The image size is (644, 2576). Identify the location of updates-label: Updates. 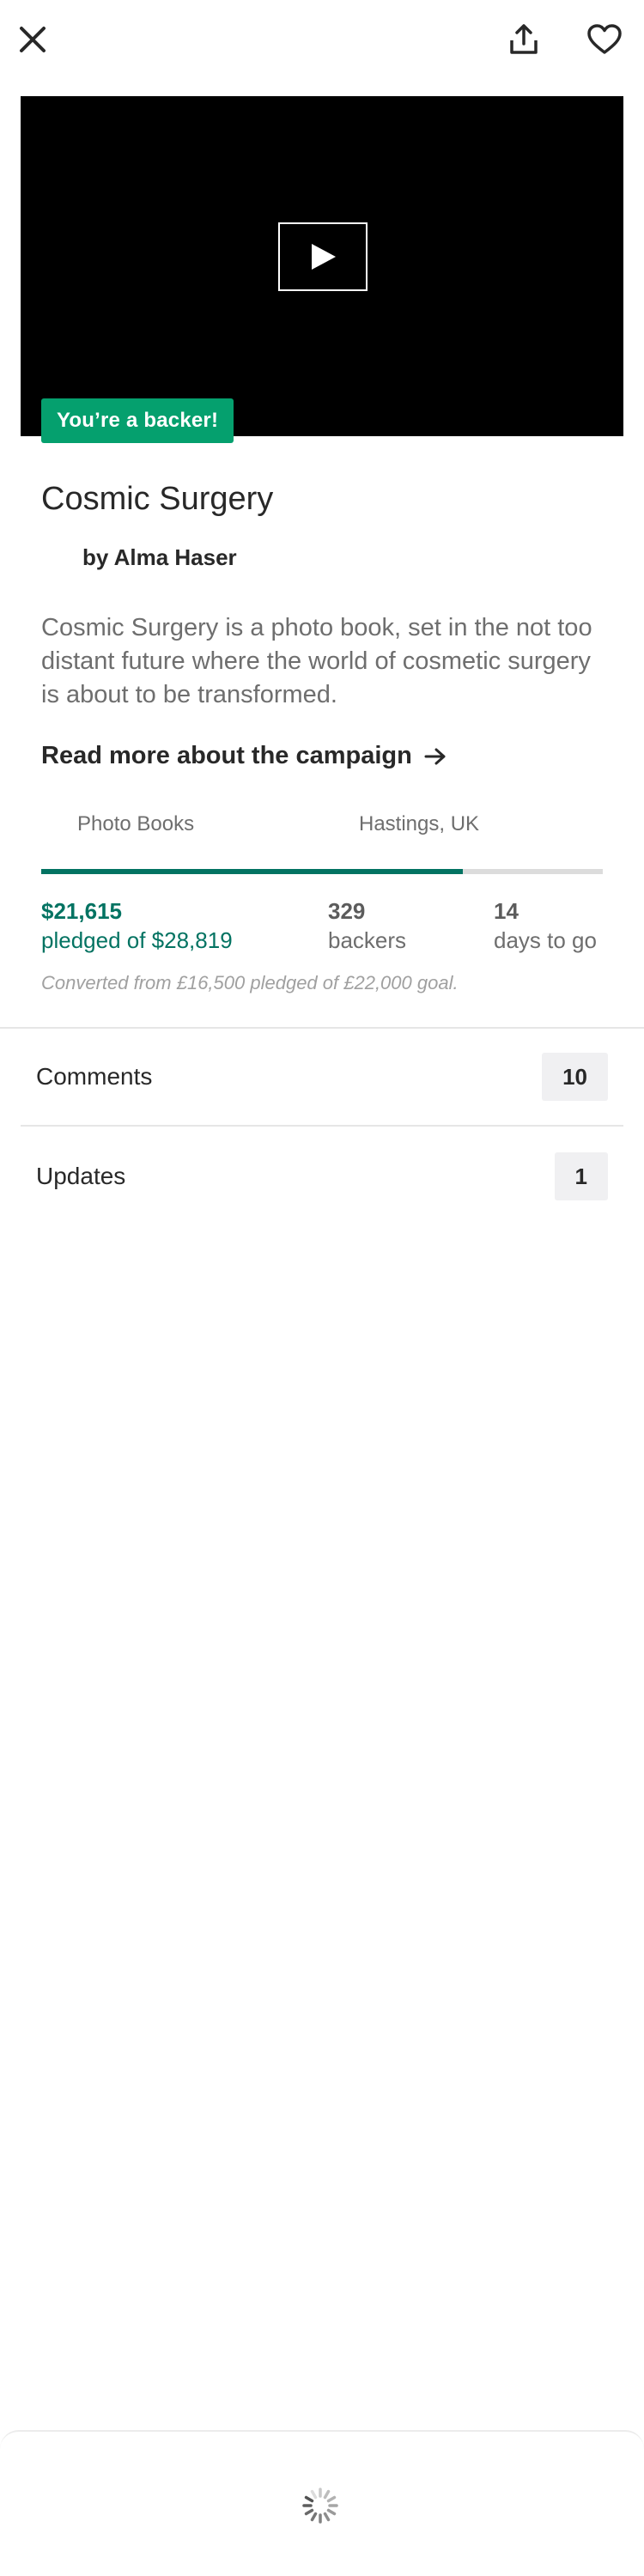
(81, 1176).